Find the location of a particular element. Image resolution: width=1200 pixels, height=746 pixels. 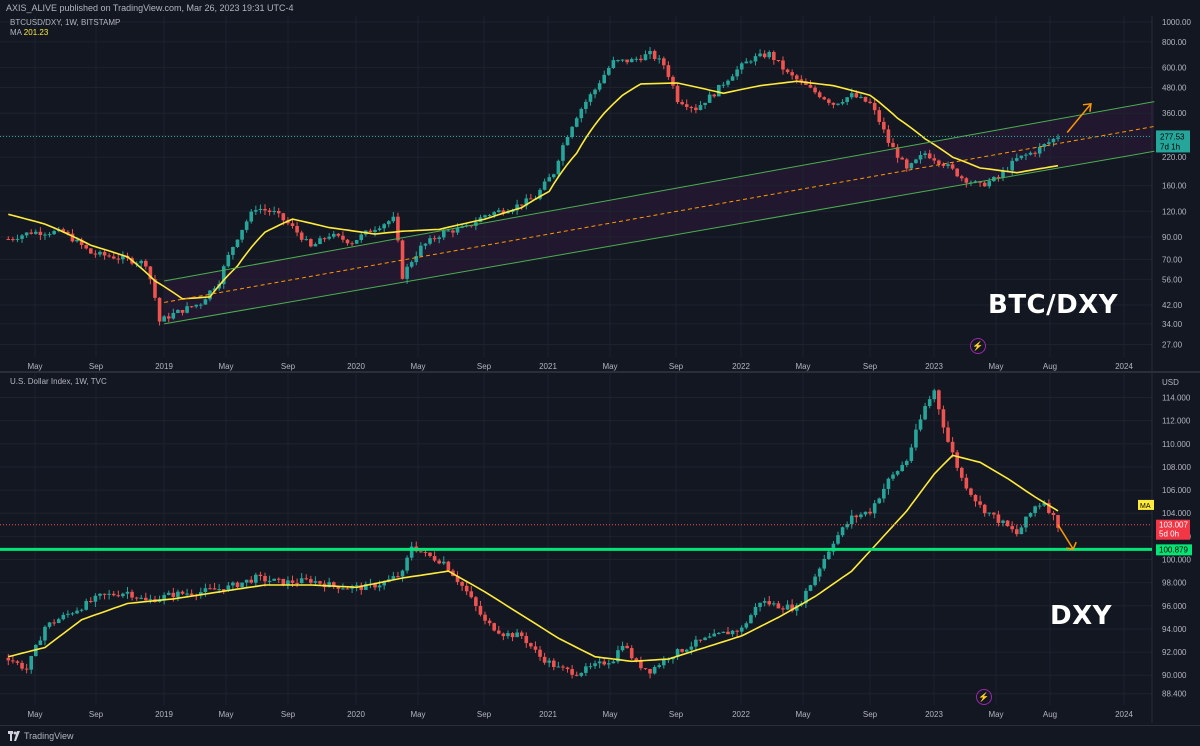

y-tick-label: 100.000 is located at coordinates (1176, 560).